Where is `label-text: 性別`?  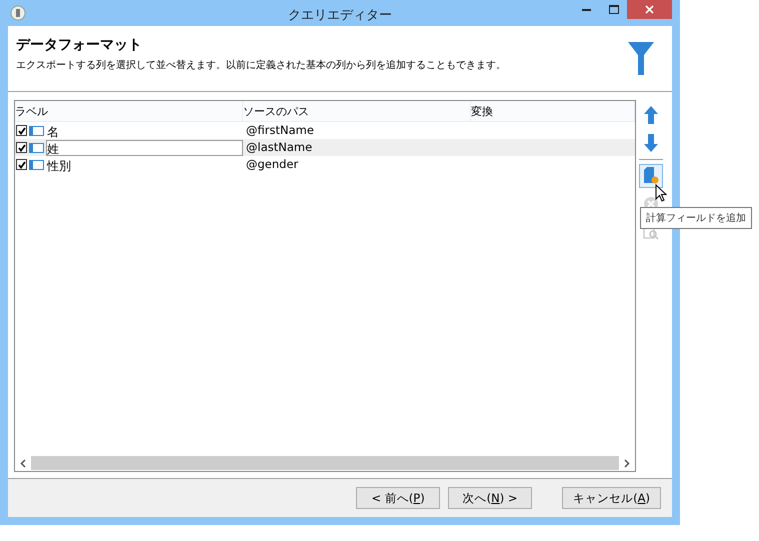 label-text: 性別 is located at coordinates (59, 165).